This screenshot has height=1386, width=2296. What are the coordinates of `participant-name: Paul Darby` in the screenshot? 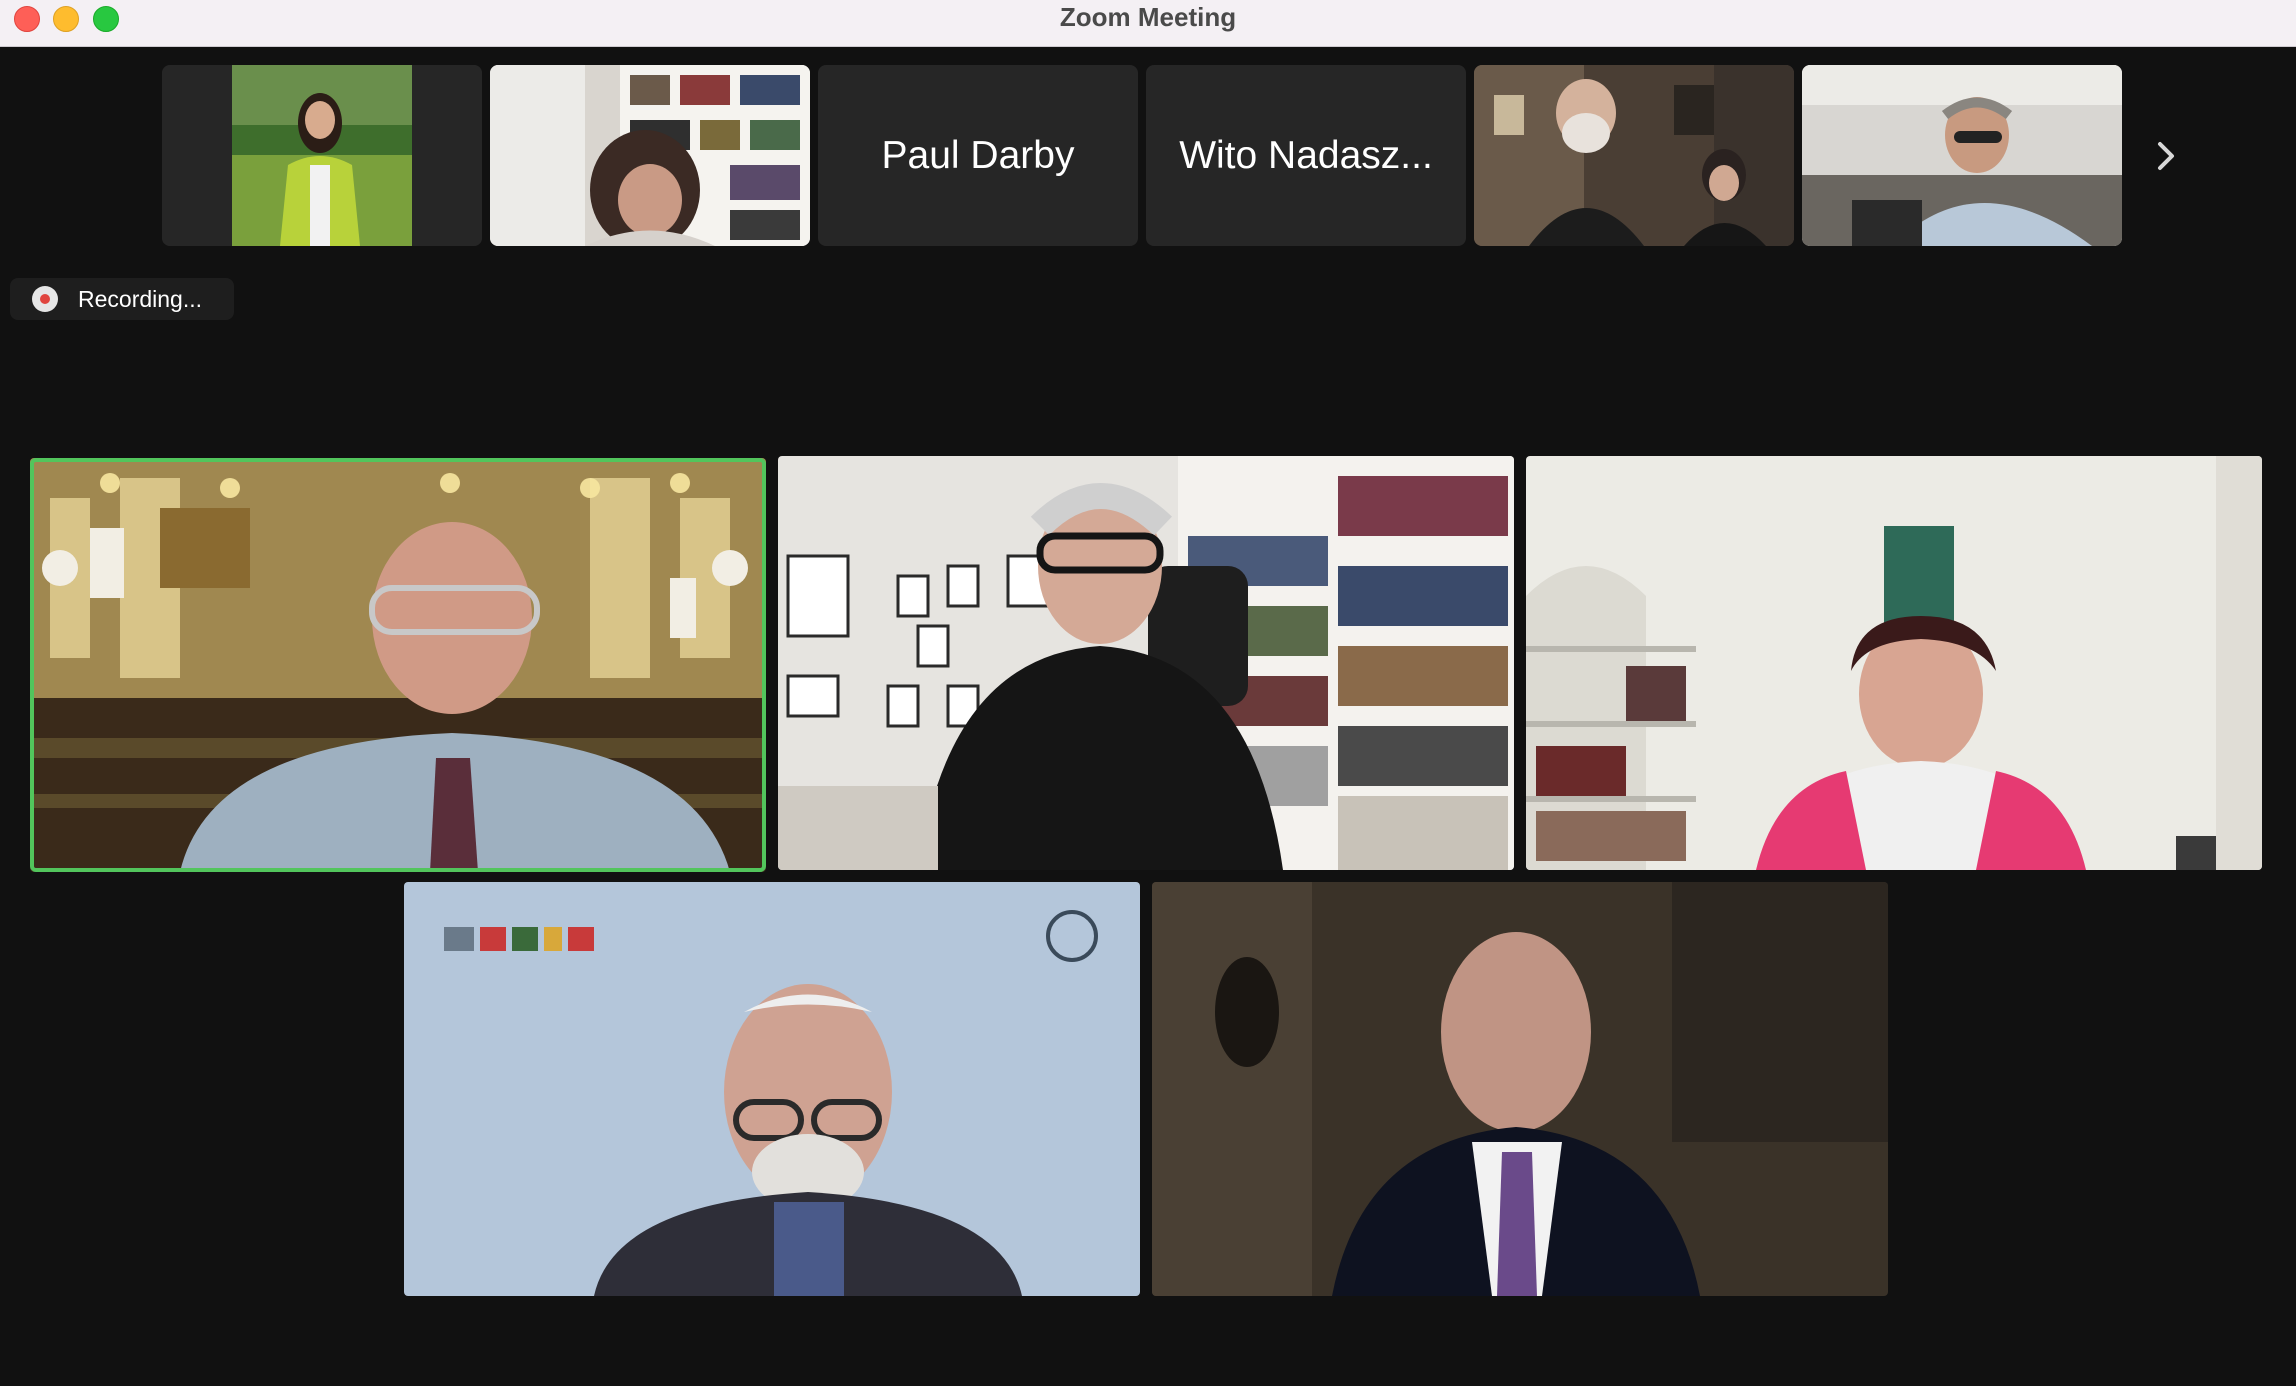 It's located at (978, 155).